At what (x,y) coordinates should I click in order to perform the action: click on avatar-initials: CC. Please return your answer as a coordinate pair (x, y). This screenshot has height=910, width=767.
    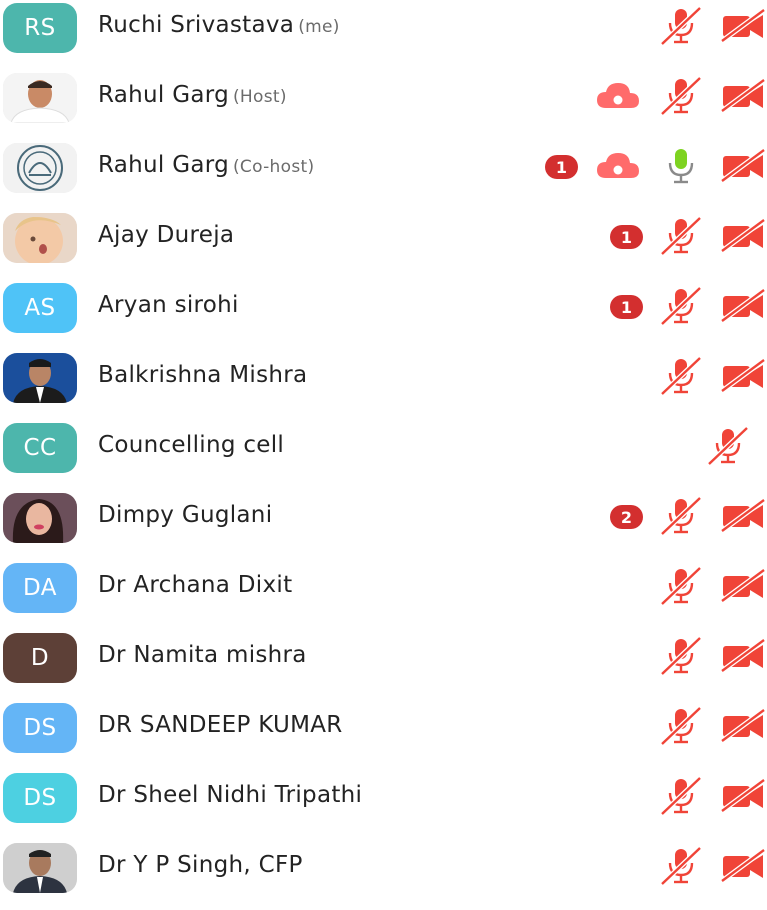
    Looking at the image, I should click on (40, 448).